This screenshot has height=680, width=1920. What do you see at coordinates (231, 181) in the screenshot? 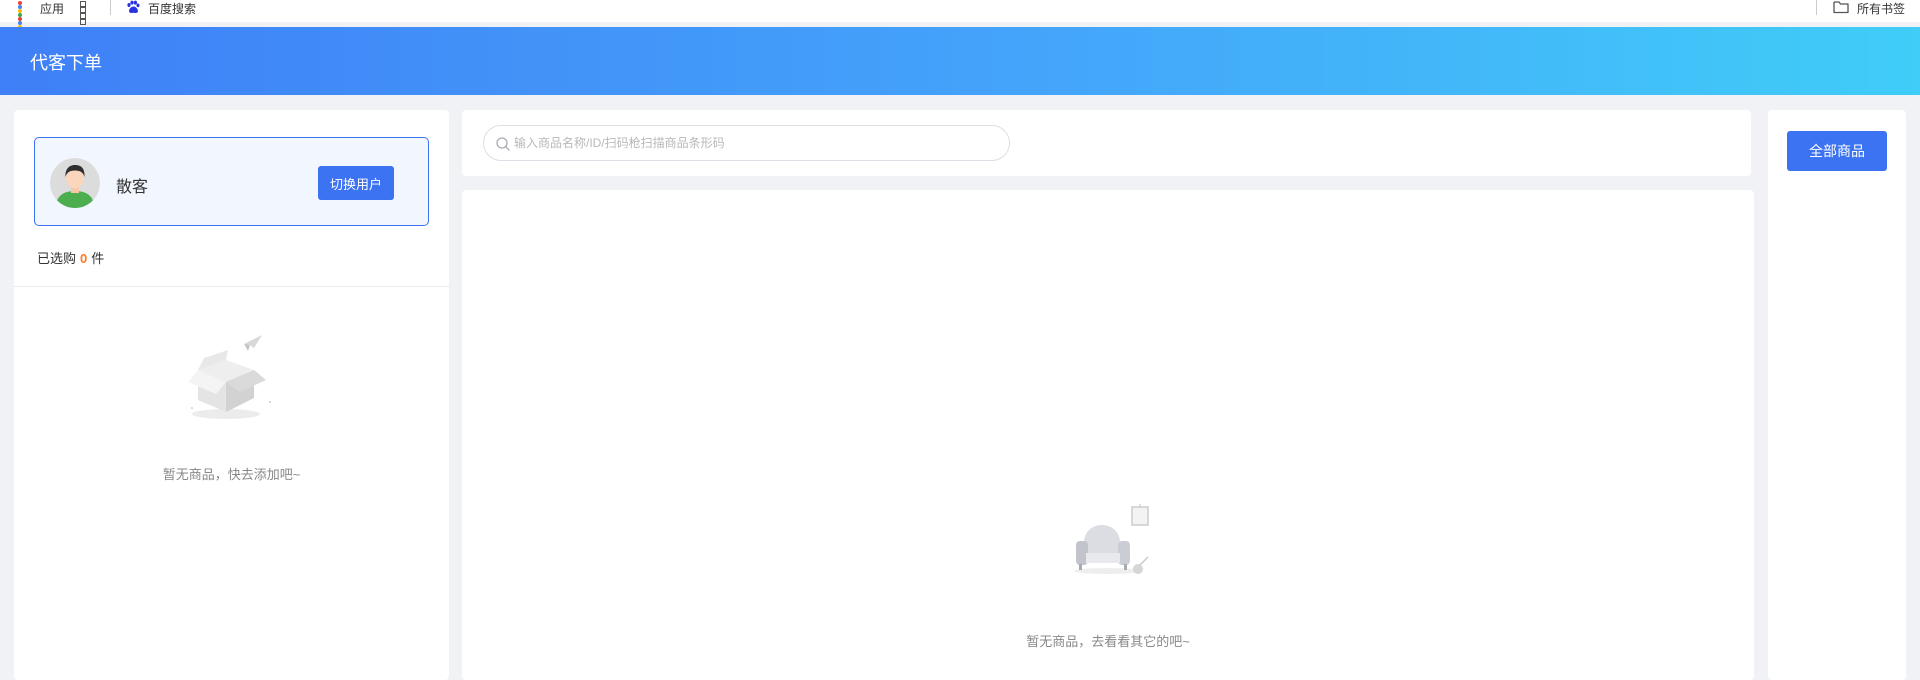
I see `customer-card: 散客 切换用户` at bounding box center [231, 181].